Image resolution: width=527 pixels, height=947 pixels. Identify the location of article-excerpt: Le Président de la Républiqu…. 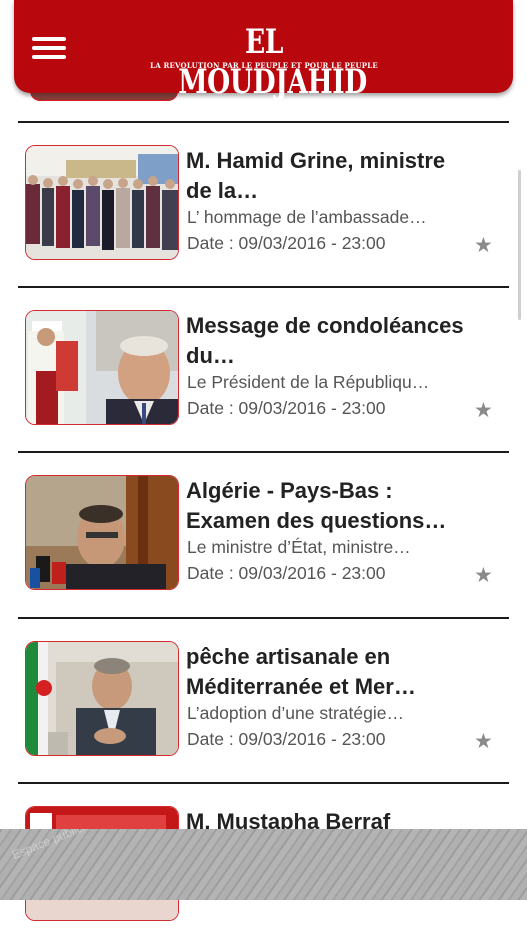
(308, 382).